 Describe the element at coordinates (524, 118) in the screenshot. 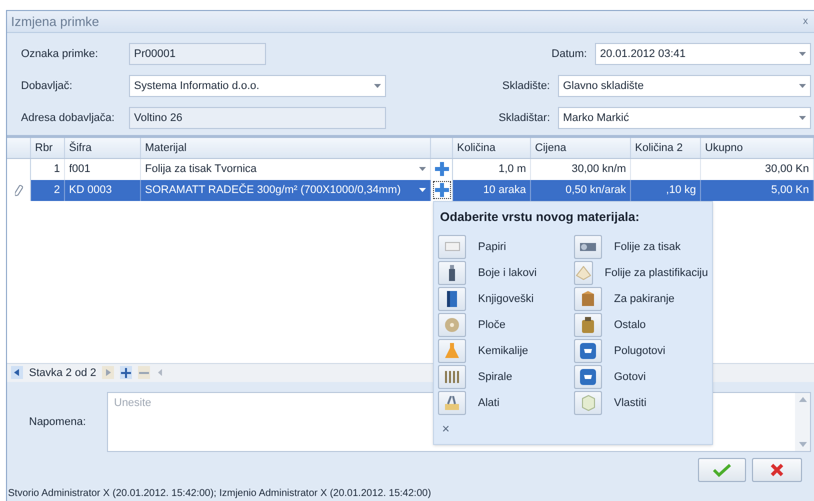

I see `field-label: Skladištar:` at that location.